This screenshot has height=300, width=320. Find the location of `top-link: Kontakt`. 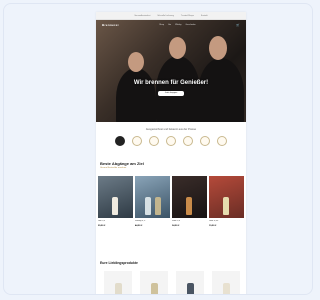

top-link: Kontakt is located at coordinates (204, 16).